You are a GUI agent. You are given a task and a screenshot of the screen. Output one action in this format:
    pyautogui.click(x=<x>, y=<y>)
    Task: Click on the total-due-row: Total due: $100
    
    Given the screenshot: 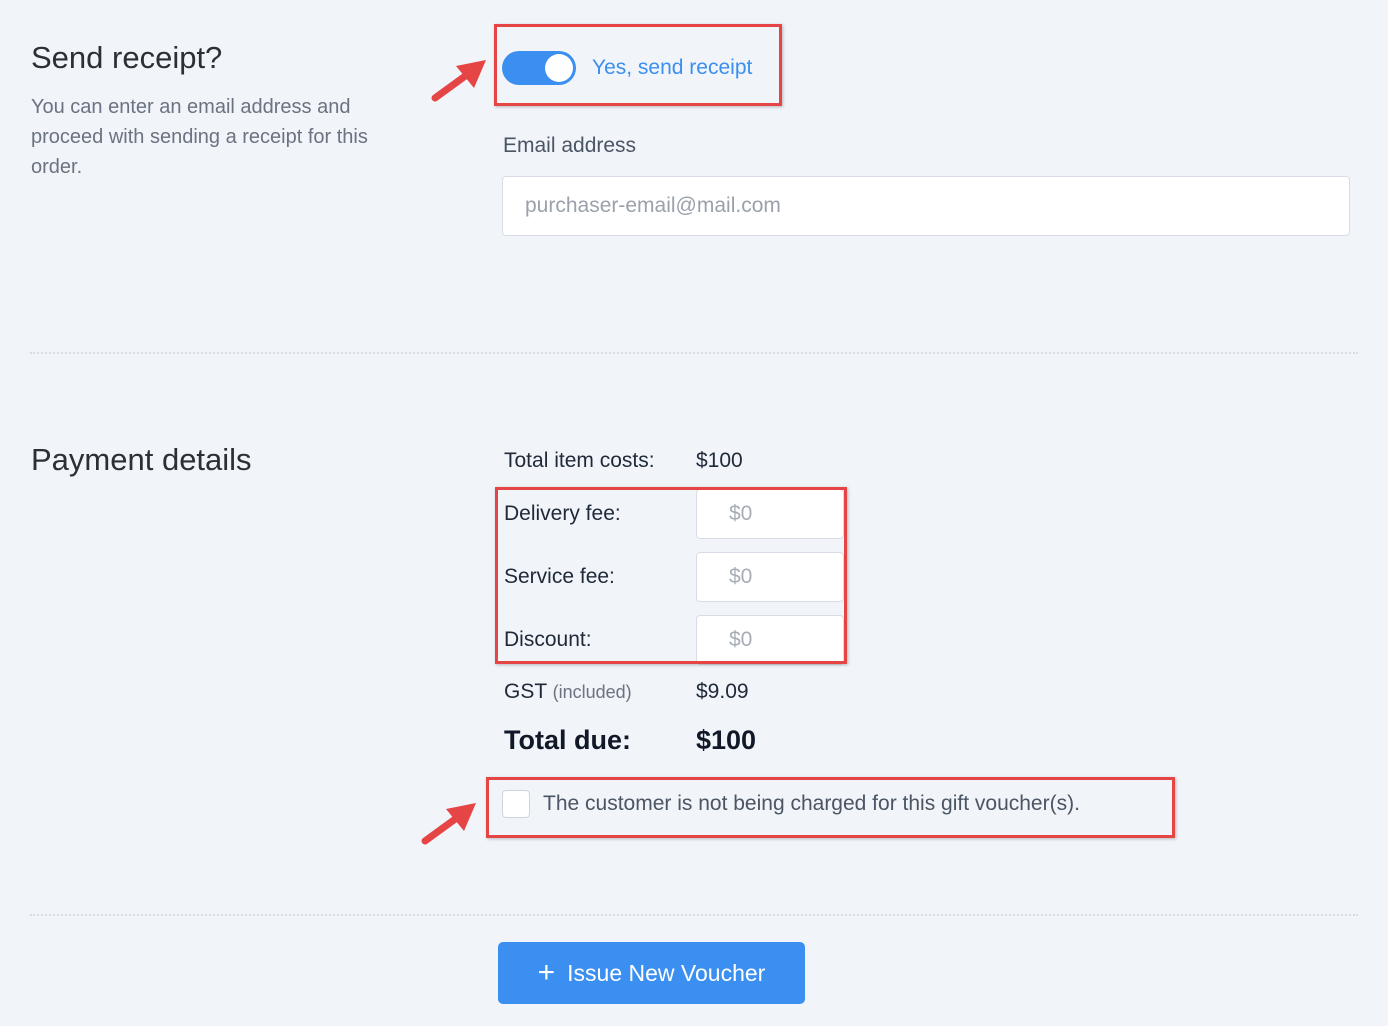 What is the action you would take?
    pyautogui.click(x=630, y=740)
    